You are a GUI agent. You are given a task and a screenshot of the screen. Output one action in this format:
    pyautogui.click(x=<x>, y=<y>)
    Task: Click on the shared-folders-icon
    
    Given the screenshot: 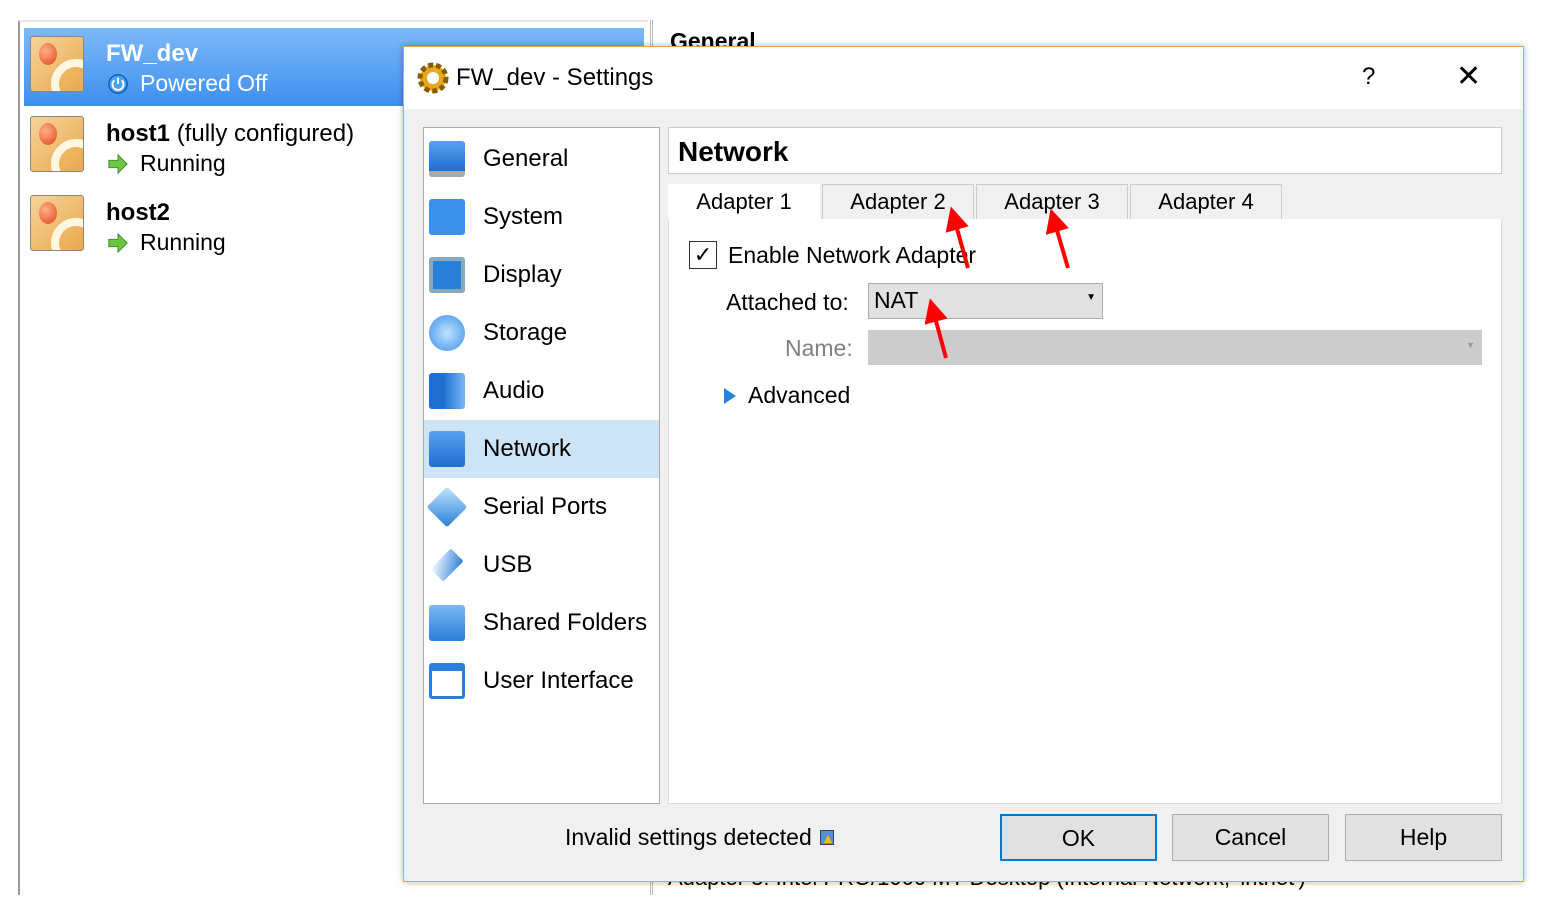 What is the action you would take?
    pyautogui.click(x=447, y=623)
    